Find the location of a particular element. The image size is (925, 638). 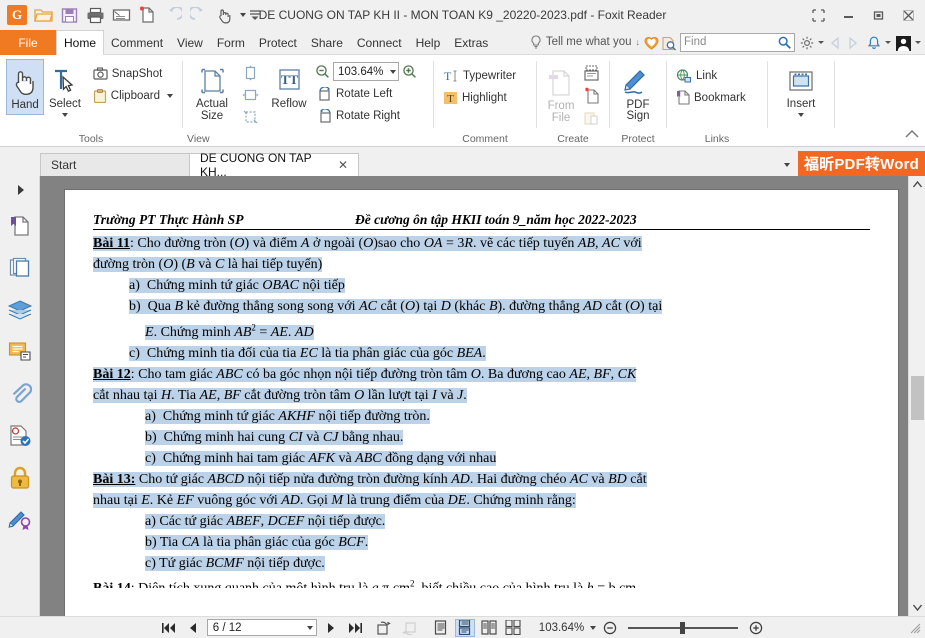

rotate-left-button: Rotate Left is located at coordinates (366, 93).